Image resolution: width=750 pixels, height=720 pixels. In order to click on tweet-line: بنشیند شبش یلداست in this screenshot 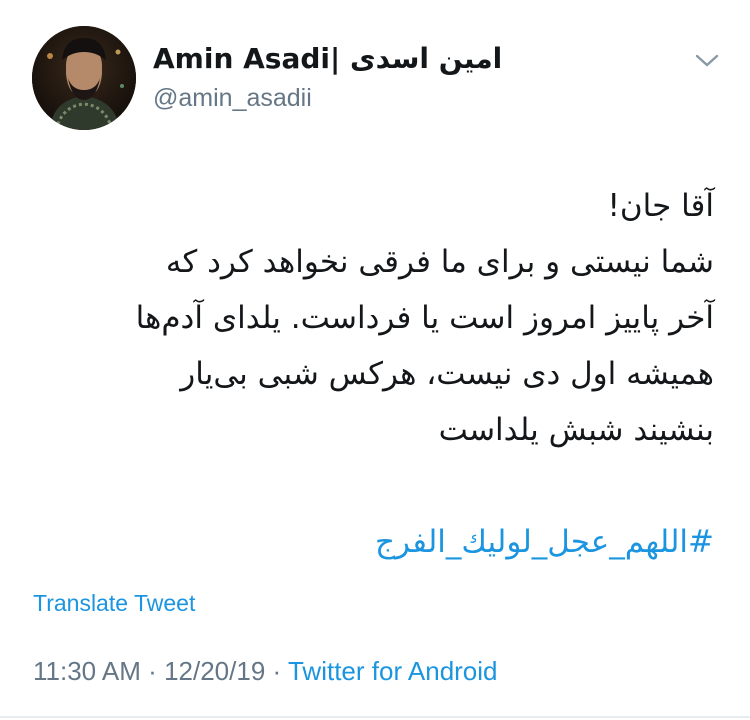, I will do `click(576, 430)`.